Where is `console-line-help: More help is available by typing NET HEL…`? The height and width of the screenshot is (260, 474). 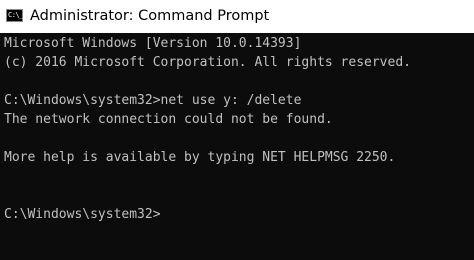
console-line-help: More help is available by typing NET HEL… is located at coordinates (200, 157).